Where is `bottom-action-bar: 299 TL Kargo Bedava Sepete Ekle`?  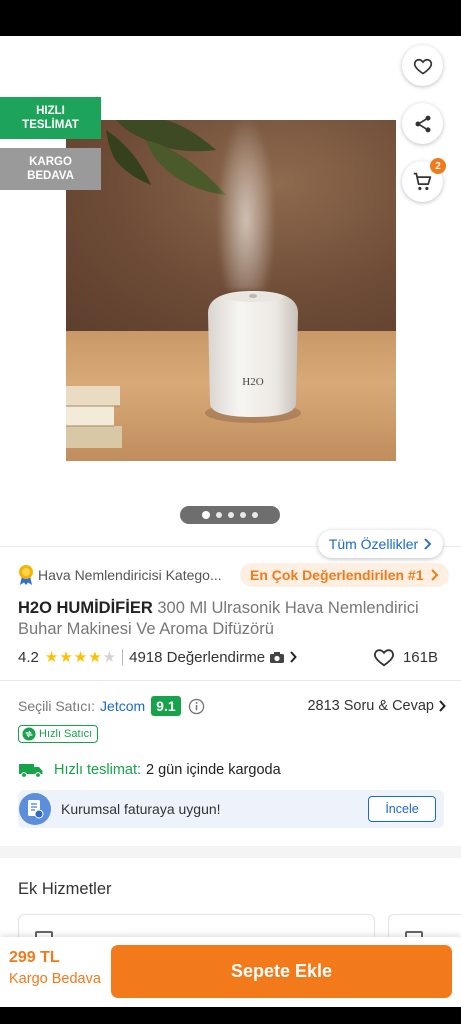 bottom-action-bar: 299 TL Kargo Bedava Sepete Ekle is located at coordinates (230, 972).